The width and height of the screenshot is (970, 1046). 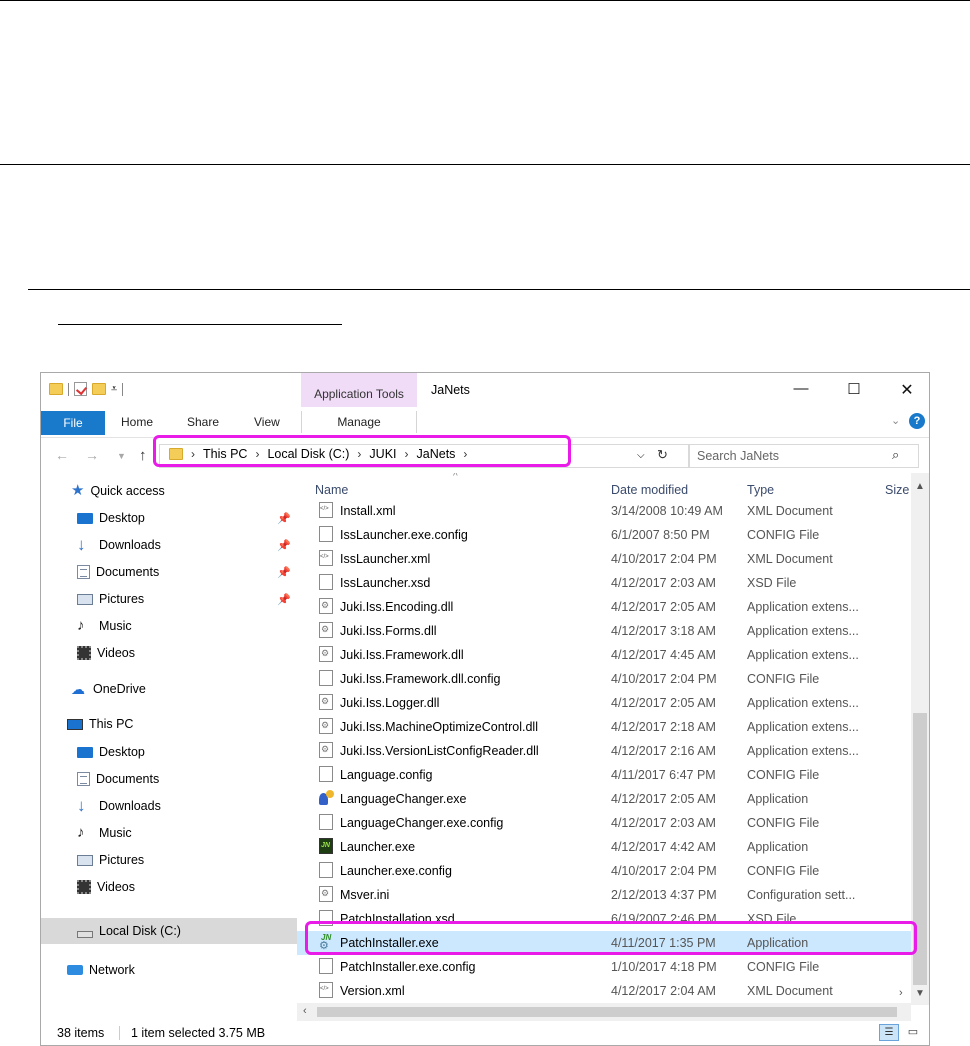 What do you see at coordinates (897, 490) in the screenshot?
I see `column-header-size: Size` at bounding box center [897, 490].